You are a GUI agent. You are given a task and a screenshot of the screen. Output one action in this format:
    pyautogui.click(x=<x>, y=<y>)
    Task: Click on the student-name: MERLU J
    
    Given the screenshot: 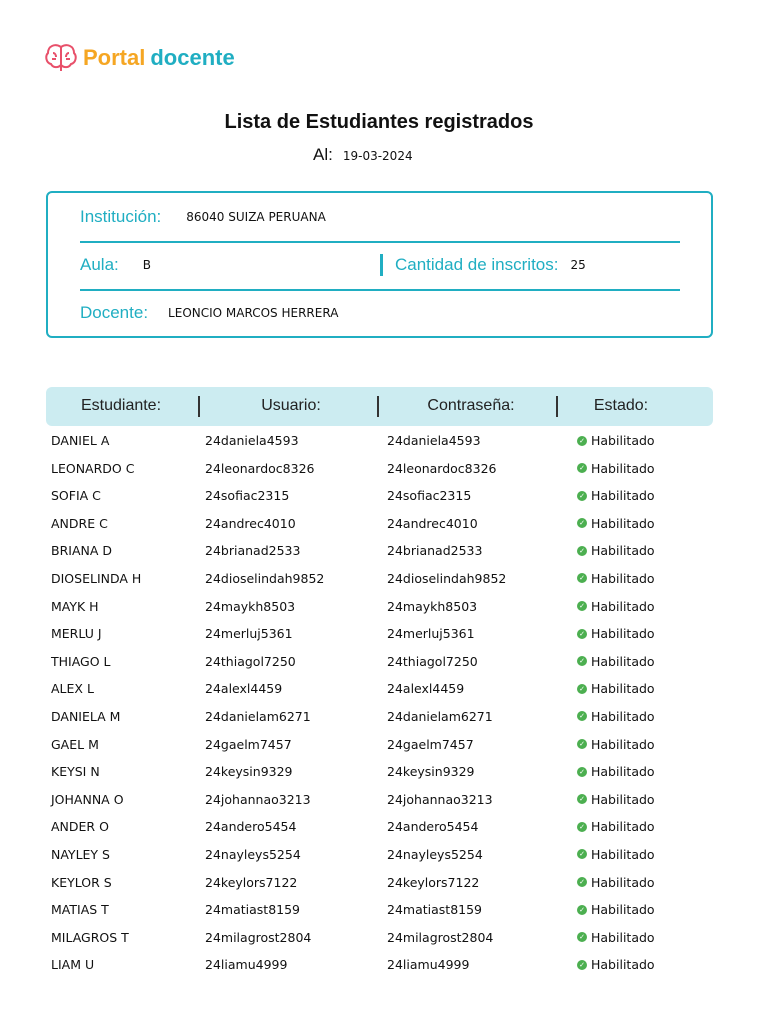 What is the action you would take?
    pyautogui.click(x=76, y=634)
    